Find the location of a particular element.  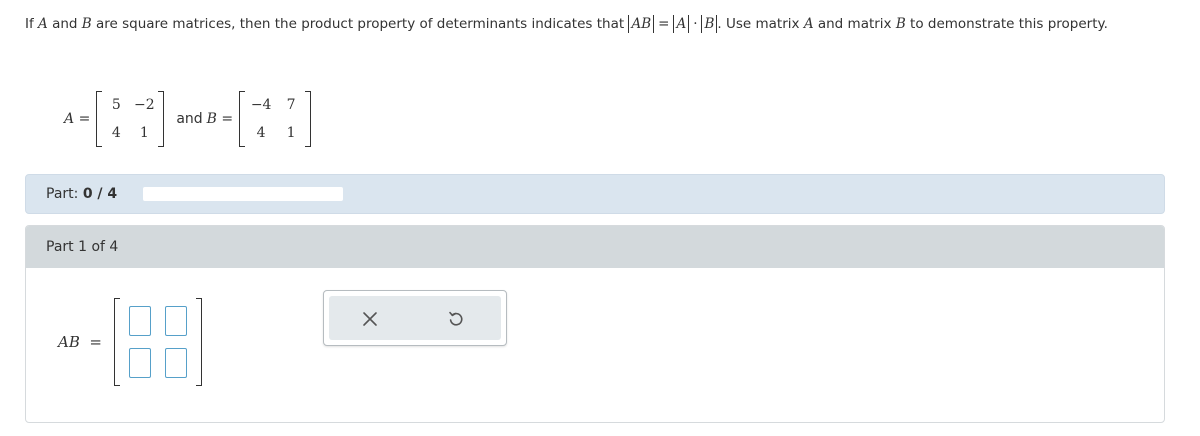

problem-text: to demonstrate this property. is located at coordinates (1006, 24).